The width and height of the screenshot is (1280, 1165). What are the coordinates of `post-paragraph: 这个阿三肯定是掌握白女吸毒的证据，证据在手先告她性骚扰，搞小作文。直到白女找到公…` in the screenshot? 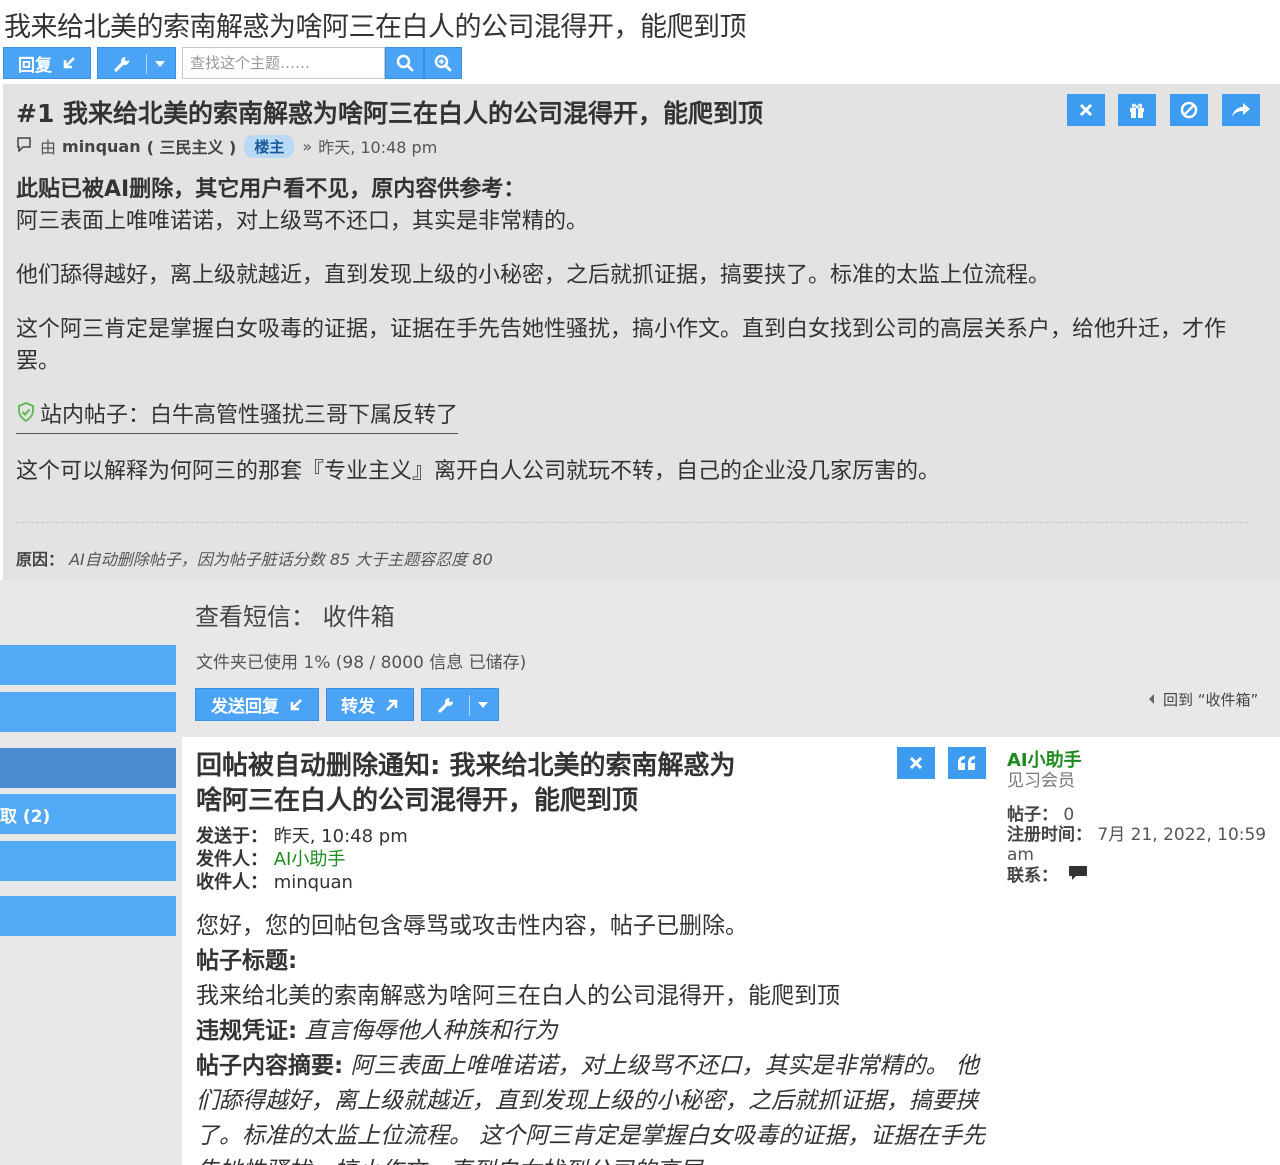 It's located at (621, 345).